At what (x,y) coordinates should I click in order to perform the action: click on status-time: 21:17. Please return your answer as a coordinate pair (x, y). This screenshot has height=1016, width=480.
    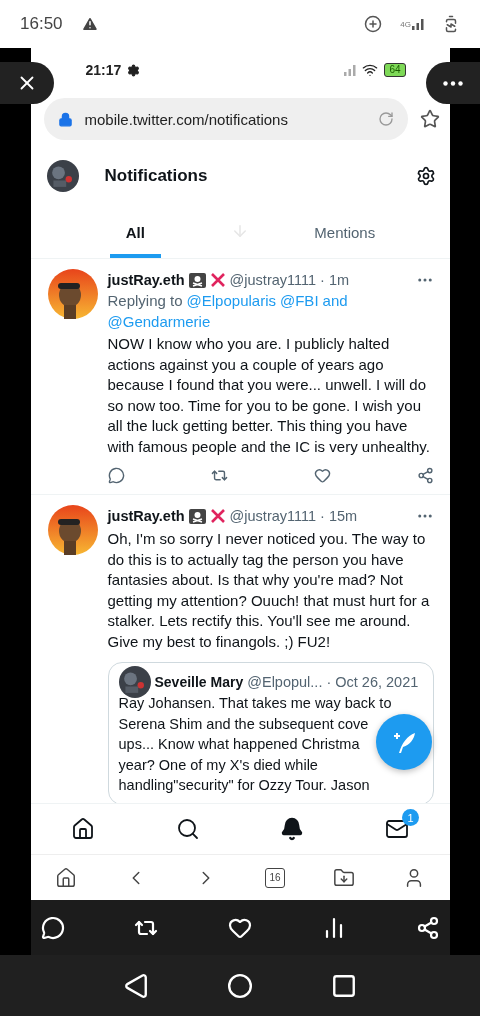
    Looking at the image, I should click on (103, 70).